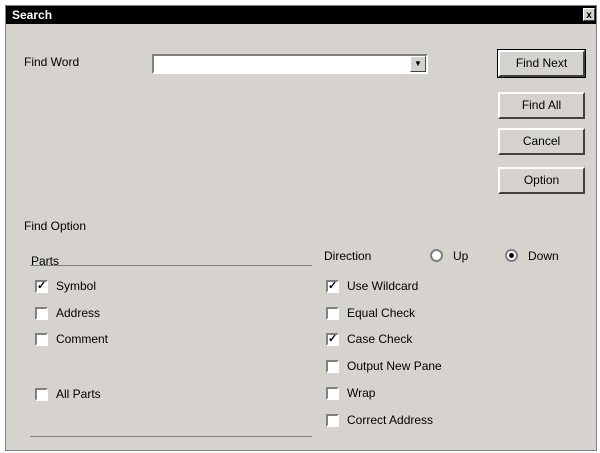 The image size is (600, 453). What do you see at coordinates (32, 15) in the screenshot?
I see `window-title: Search` at bounding box center [32, 15].